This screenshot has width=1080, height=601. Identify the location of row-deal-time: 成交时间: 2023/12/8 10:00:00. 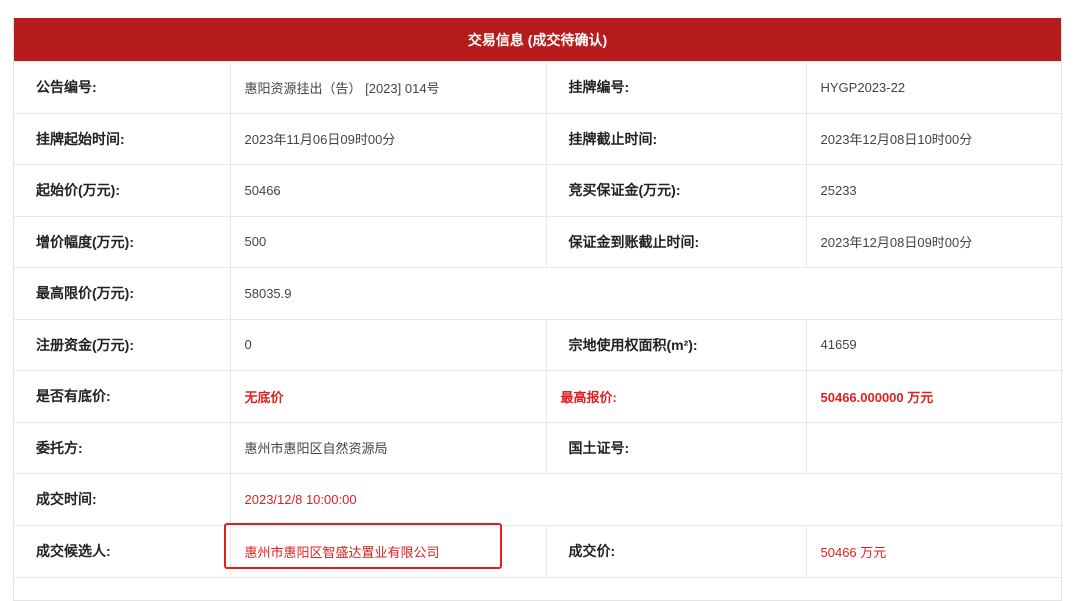
(538, 499).